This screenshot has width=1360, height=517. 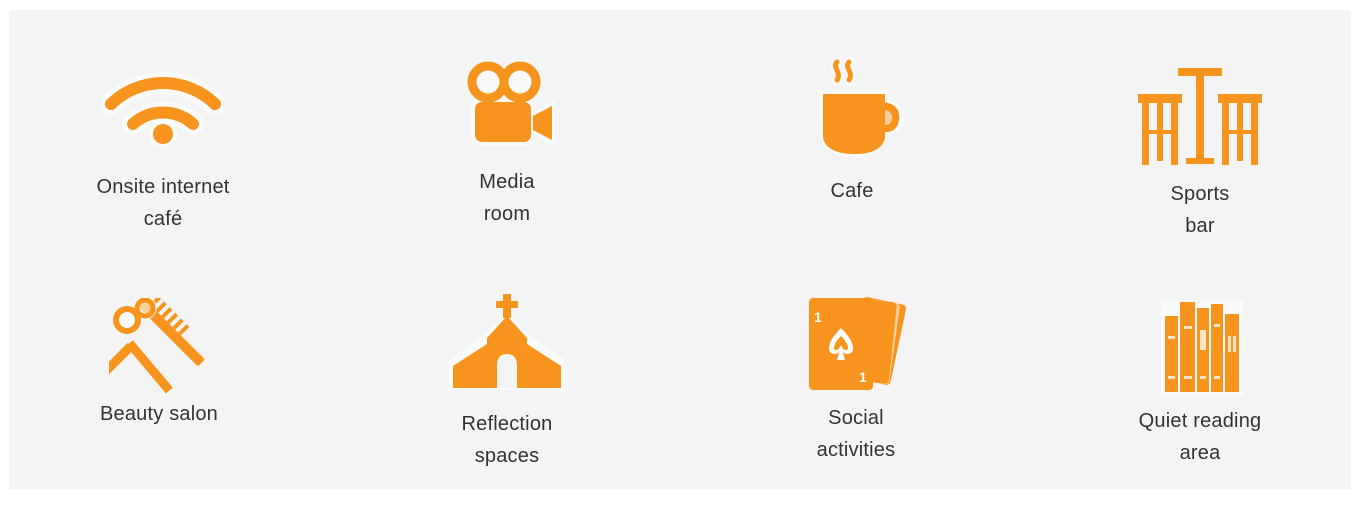 I want to click on books-icon, so click(x=1202, y=348).